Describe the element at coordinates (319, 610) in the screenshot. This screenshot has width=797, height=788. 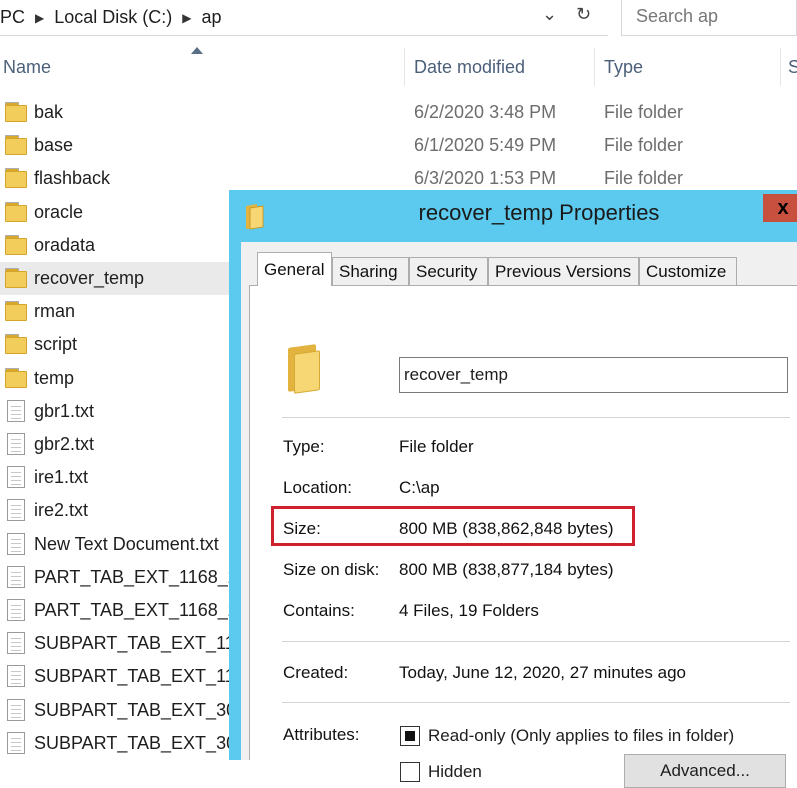
I see `contains-label: Contains:` at that location.